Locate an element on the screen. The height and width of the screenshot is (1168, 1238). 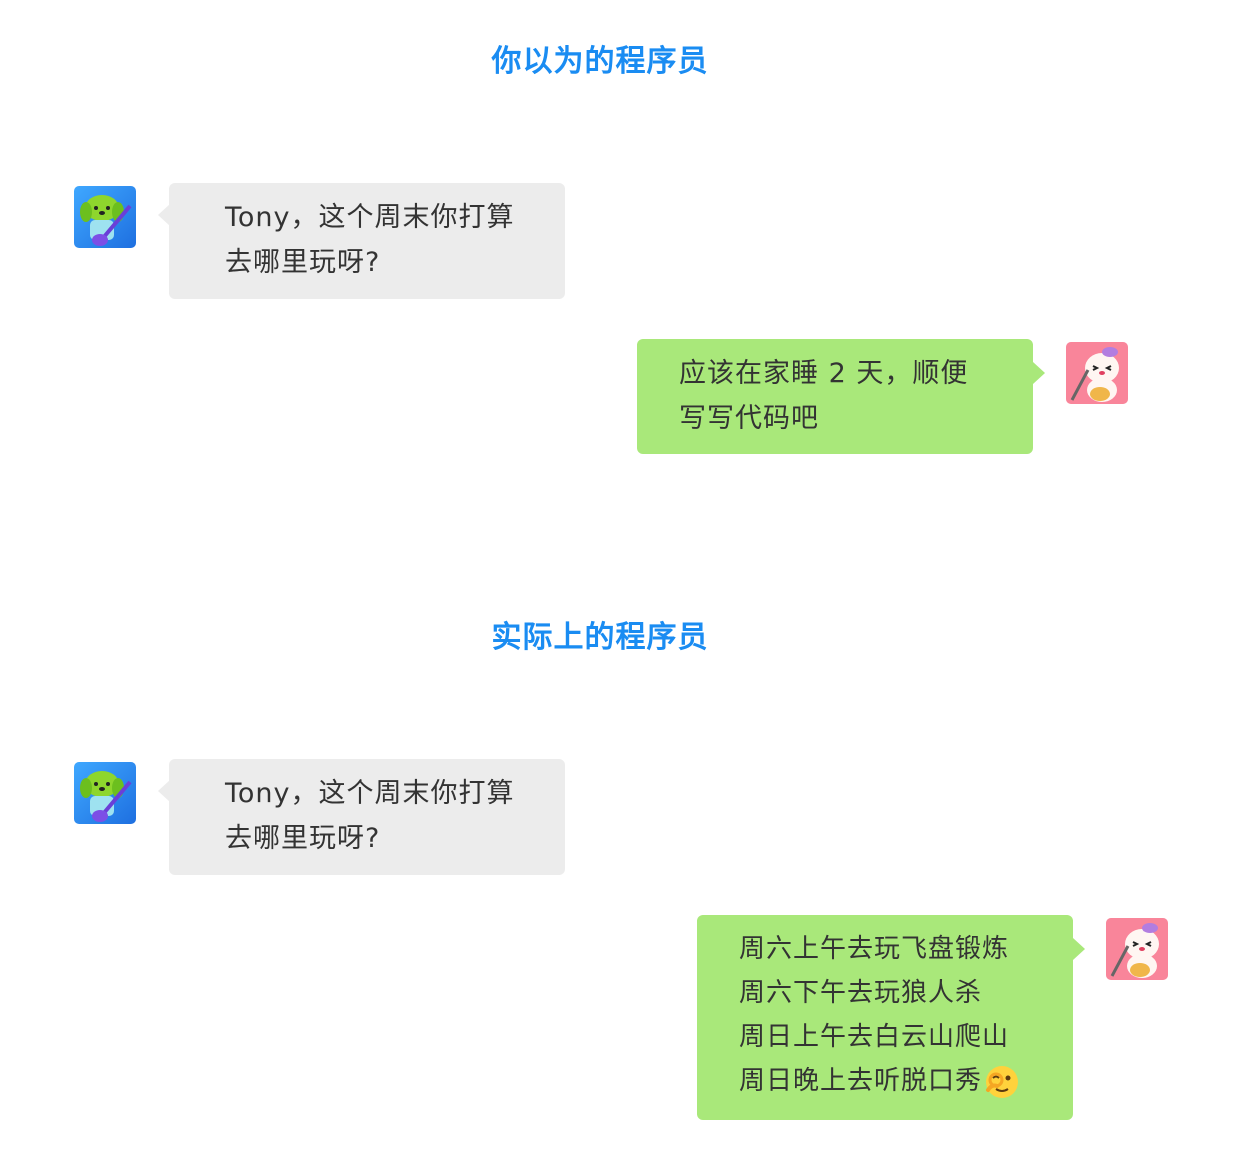
message-line: 周日上午去白云山爬山 is located at coordinates (874, 1037).